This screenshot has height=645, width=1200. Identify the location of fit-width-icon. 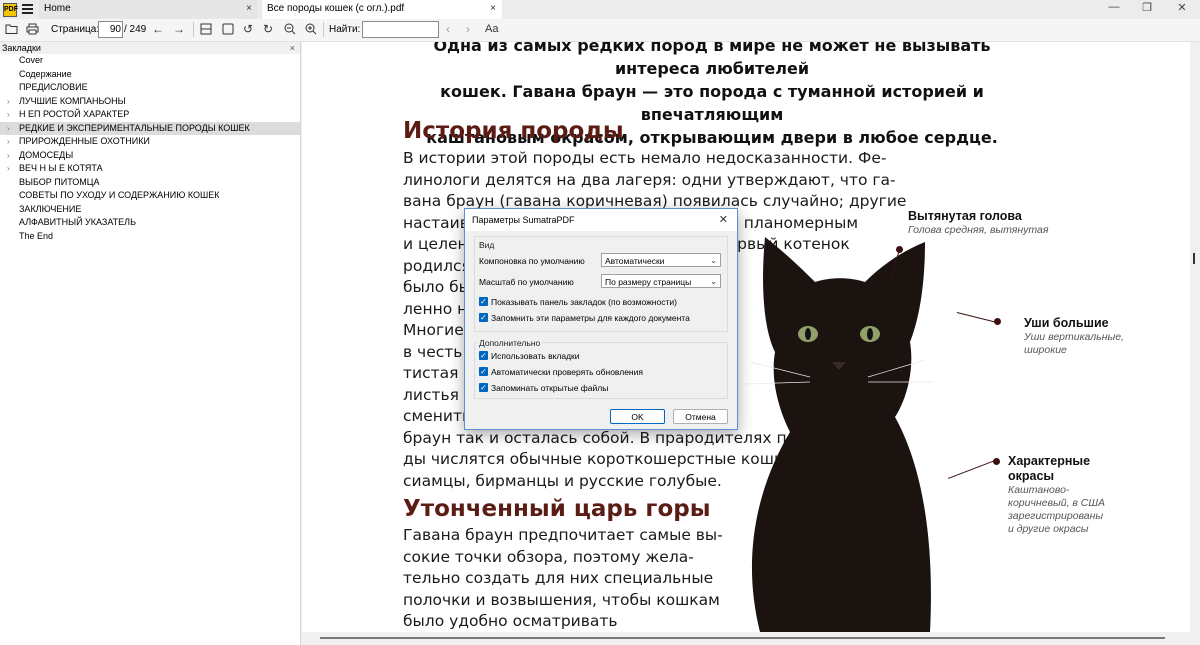
(228, 29).